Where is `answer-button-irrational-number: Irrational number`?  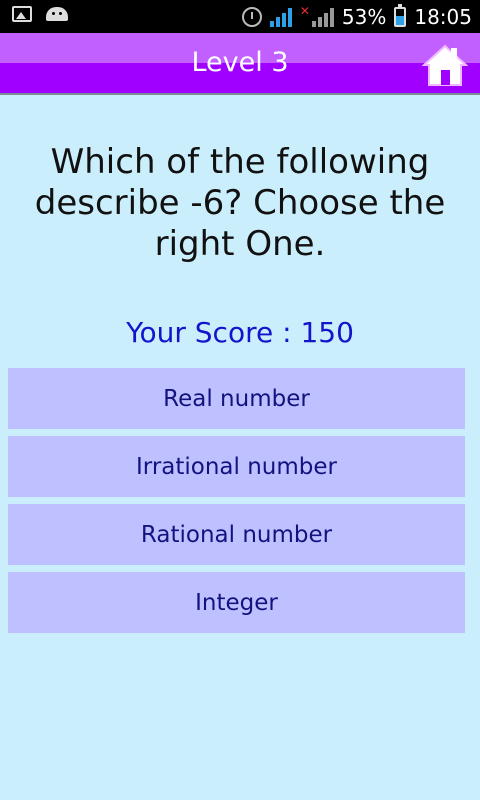 answer-button-irrational-number: Irrational number is located at coordinates (236, 466).